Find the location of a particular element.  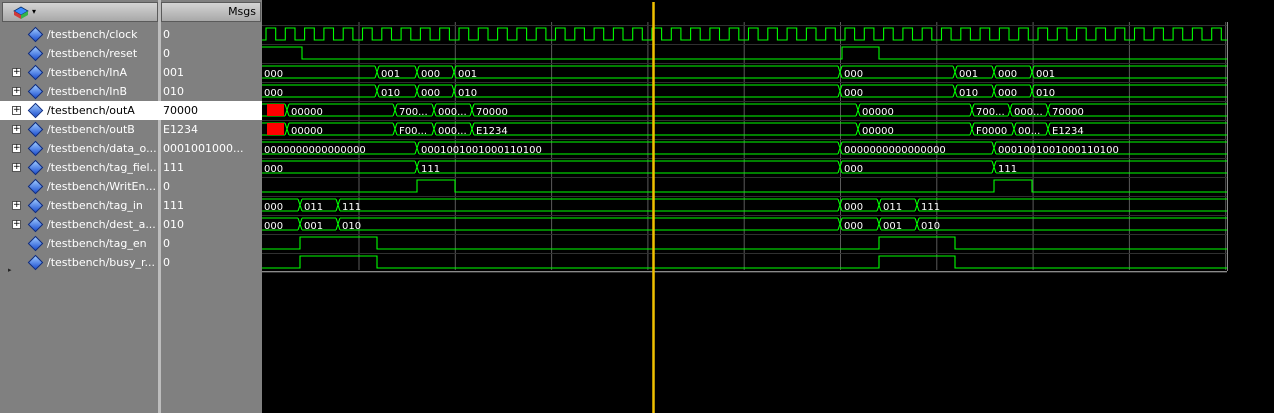

timeline-strip is located at coordinates (768, 12).